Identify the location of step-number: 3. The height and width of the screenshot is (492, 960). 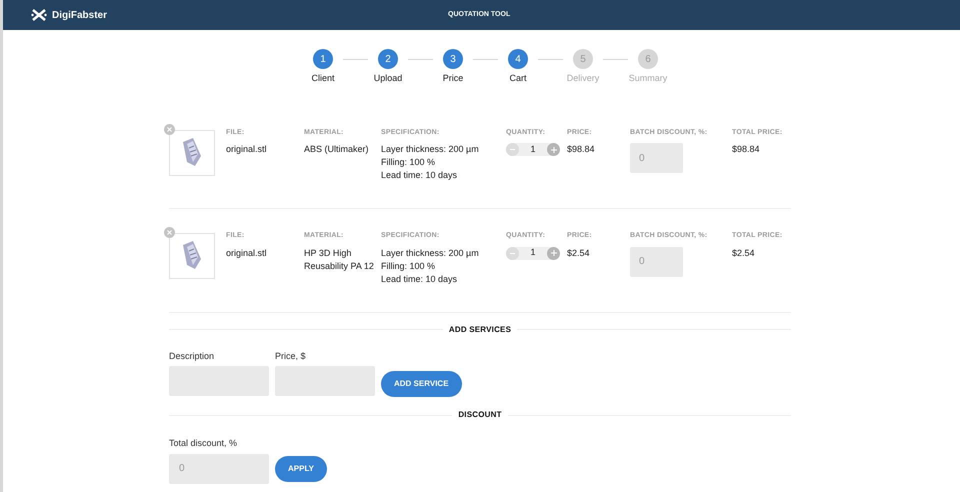
(453, 59).